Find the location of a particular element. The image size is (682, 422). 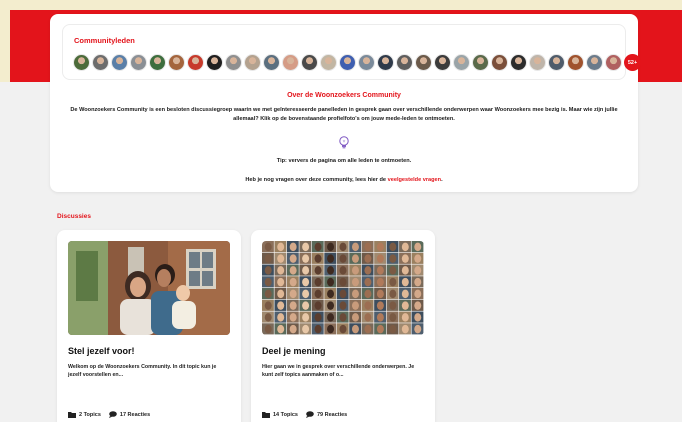

discussion-stats: 2 Topics 17 Reacties is located at coordinates (113, 414).